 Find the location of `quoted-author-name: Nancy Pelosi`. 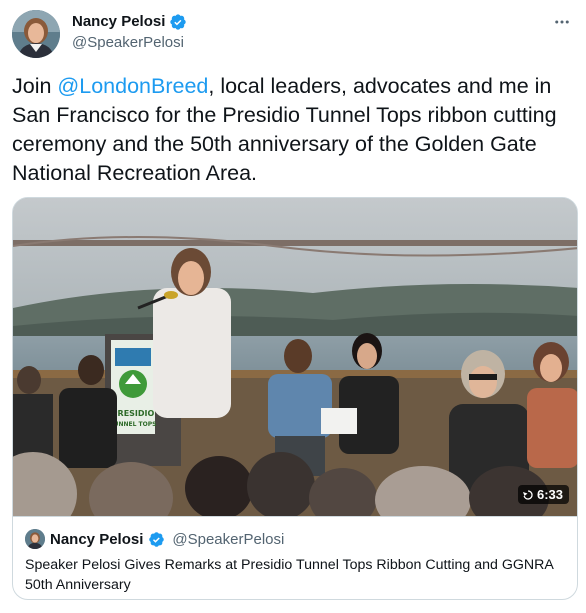

quoted-author-name: Nancy Pelosi is located at coordinates (97, 539).